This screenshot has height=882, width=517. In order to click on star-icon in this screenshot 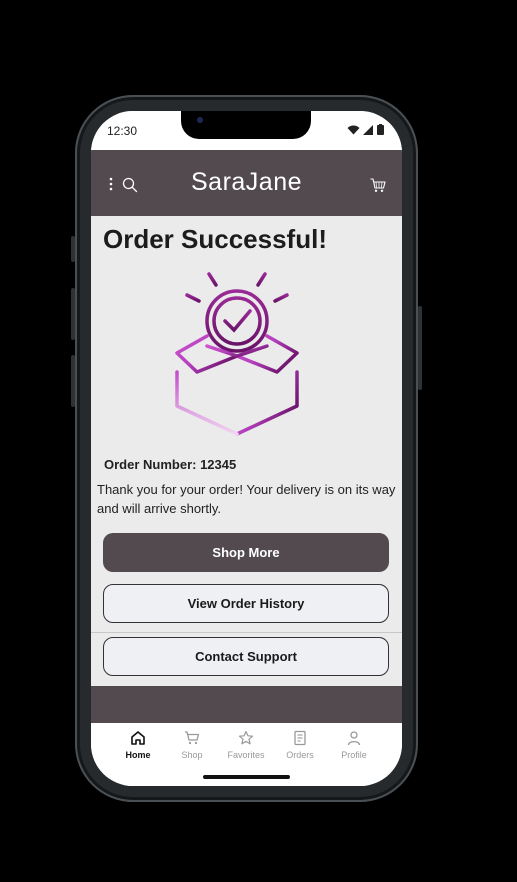, I will do `click(246, 737)`.